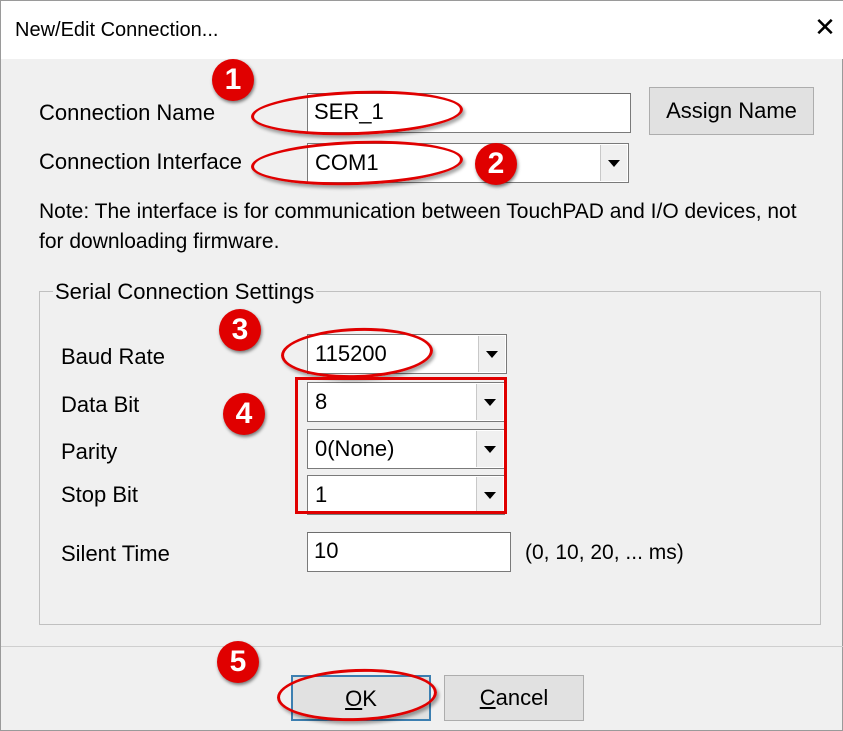 This screenshot has height=731, width=843. What do you see at coordinates (244, 414) in the screenshot?
I see `annotation-marker-4: 4` at bounding box center [244, 414].